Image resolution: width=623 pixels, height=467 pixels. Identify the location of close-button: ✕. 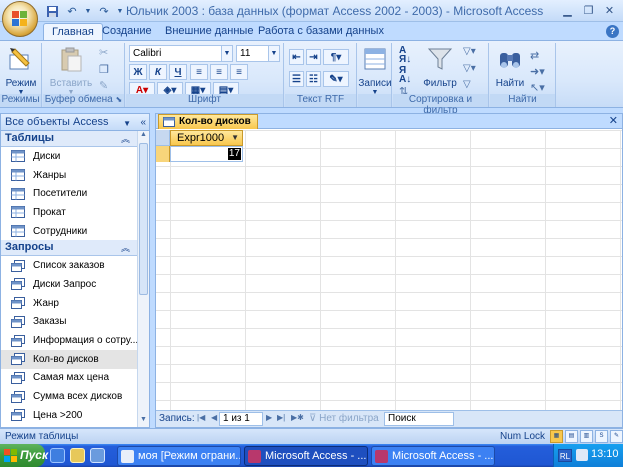
(609, 10).